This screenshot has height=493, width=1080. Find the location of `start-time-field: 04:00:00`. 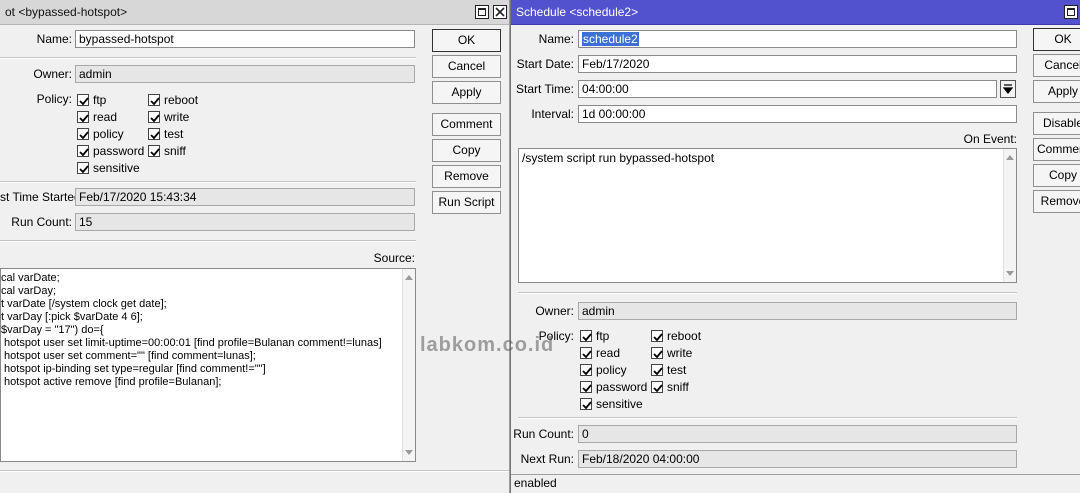

start-time-field: 04:00:00 is located at coordinates (787, 89).